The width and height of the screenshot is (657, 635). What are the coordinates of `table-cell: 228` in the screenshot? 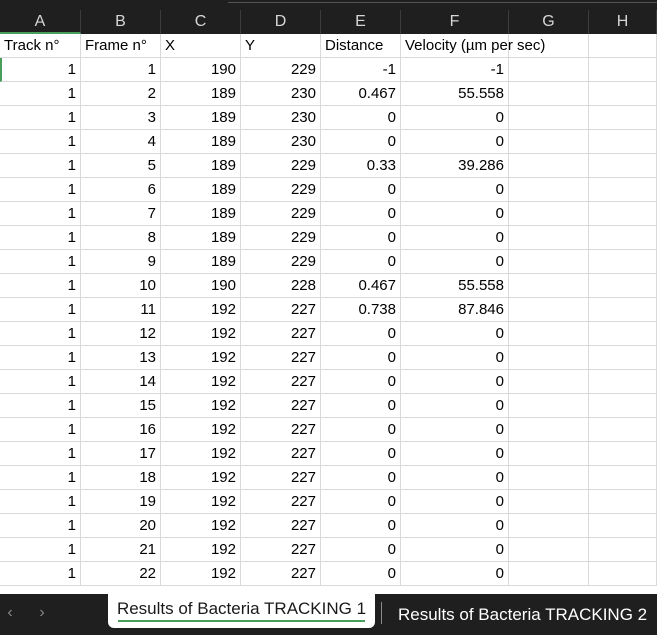 It's located at (281, 286).